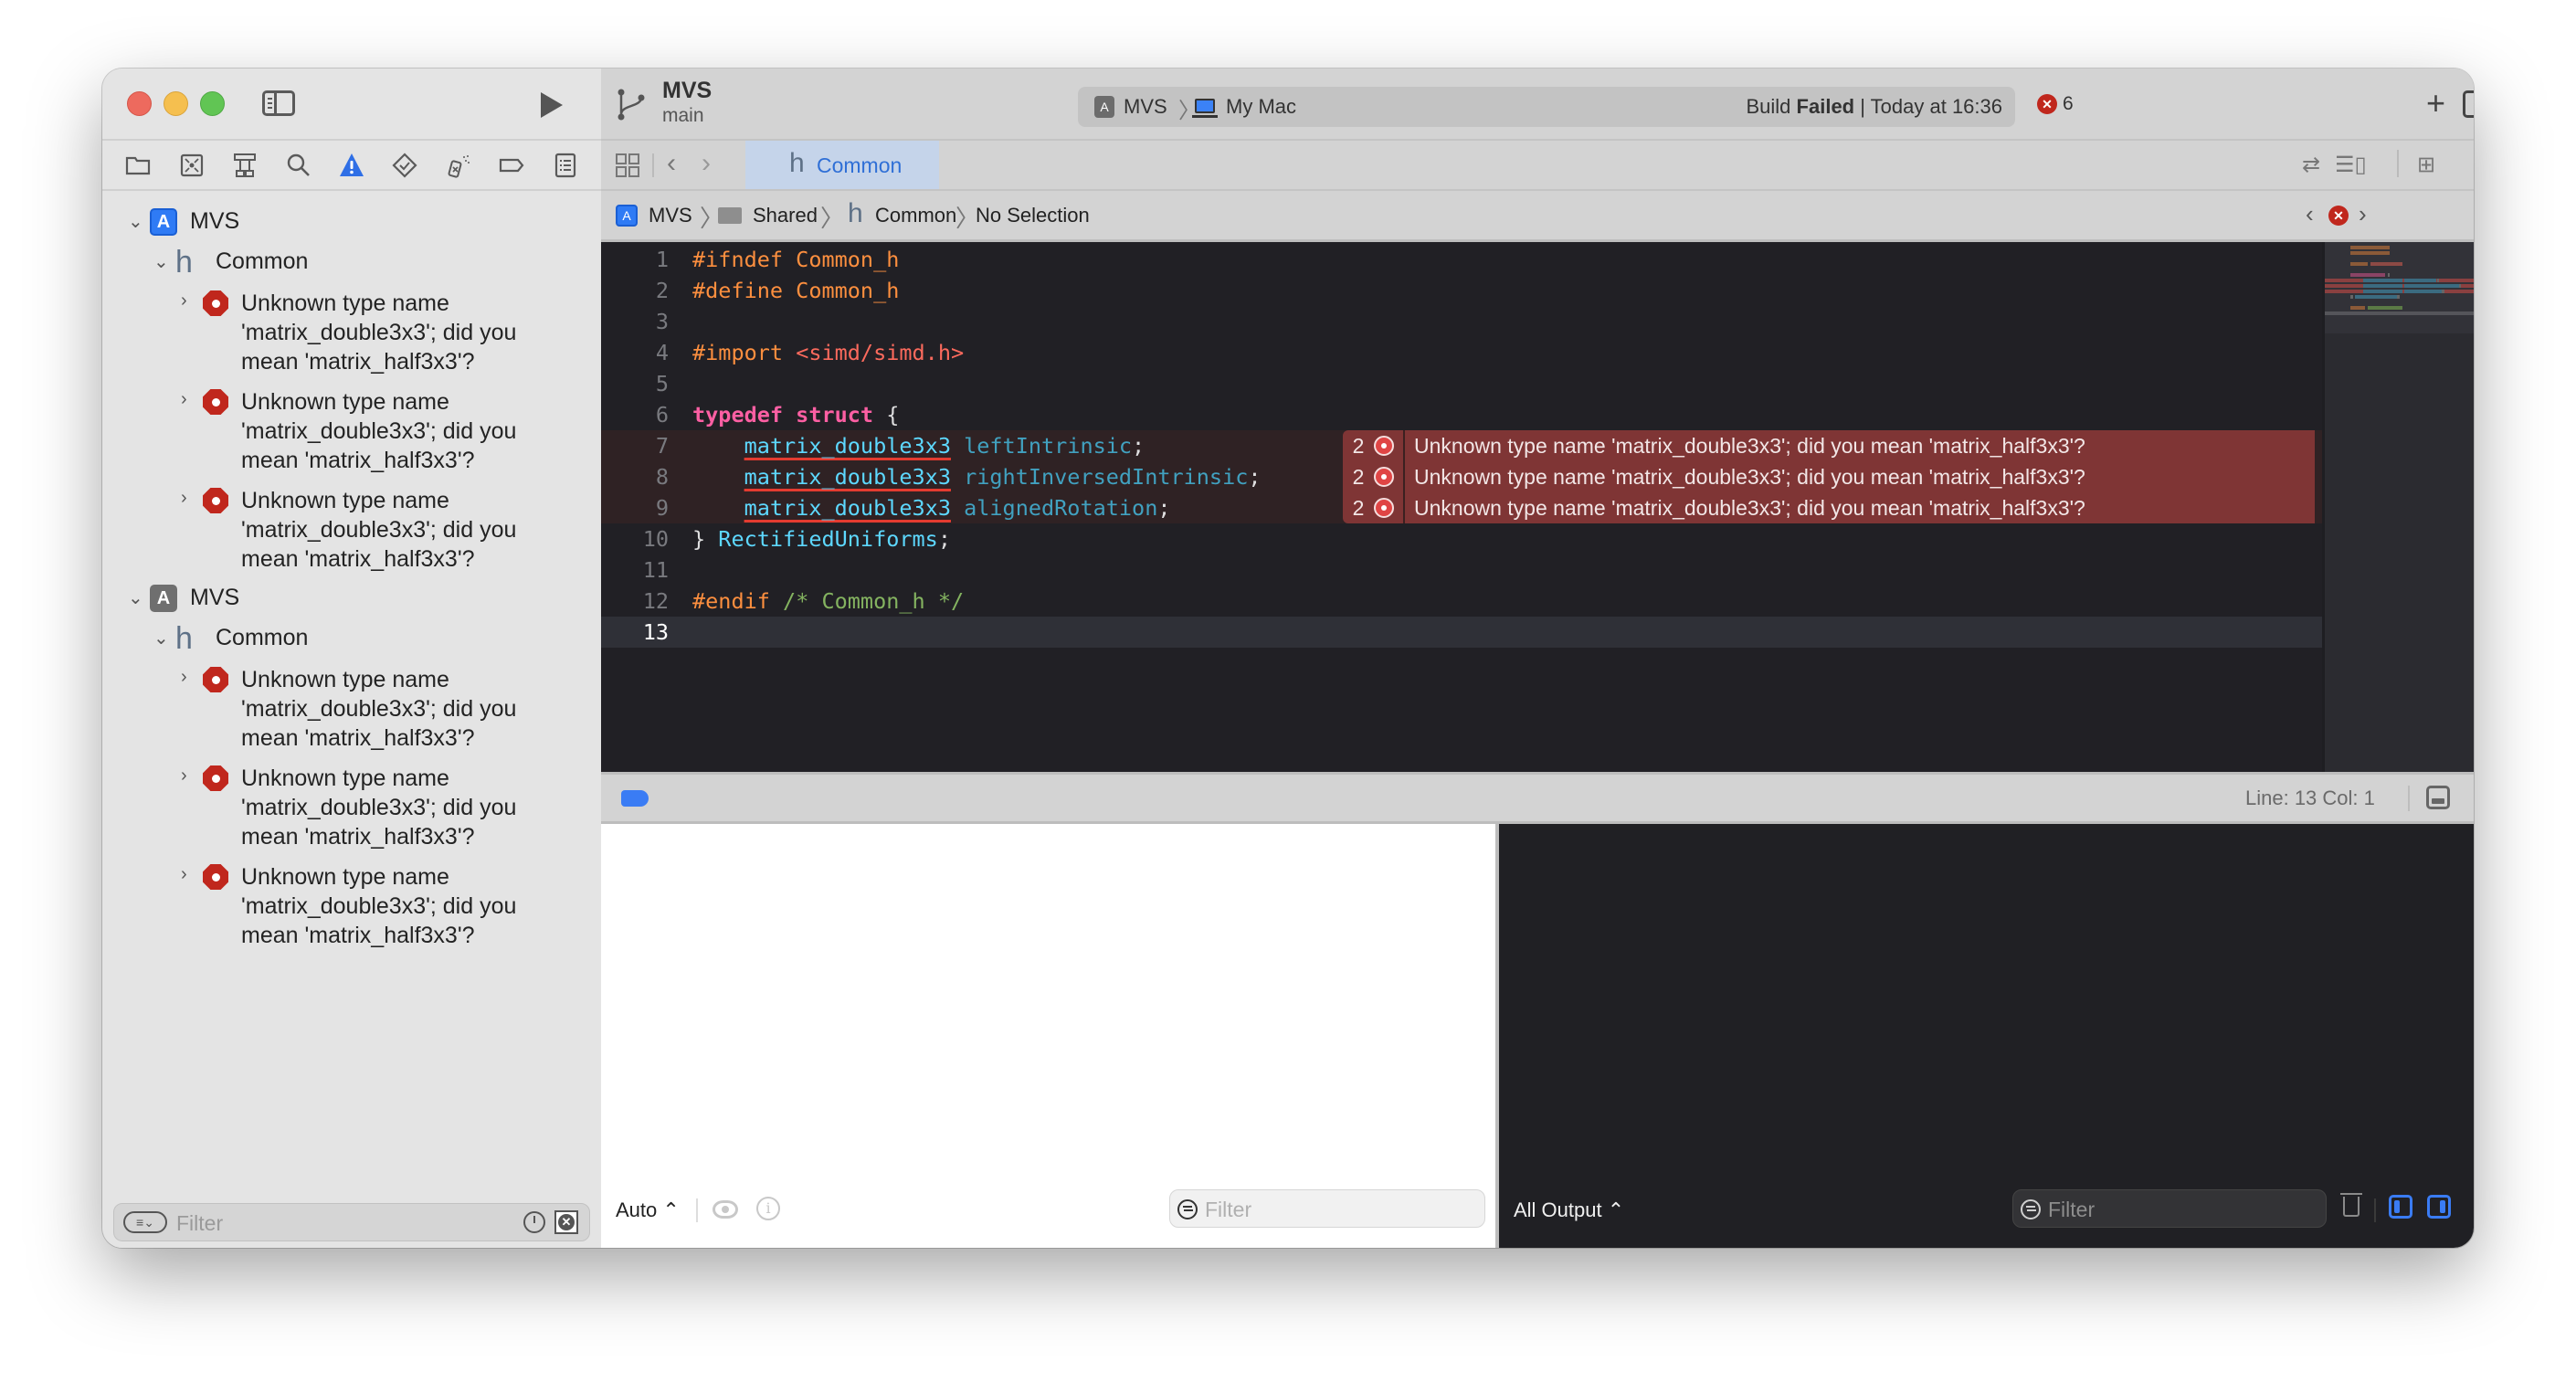 This screenshot has height=1383, width=2576. I want to click on line-number: 9, so click(635, 507).